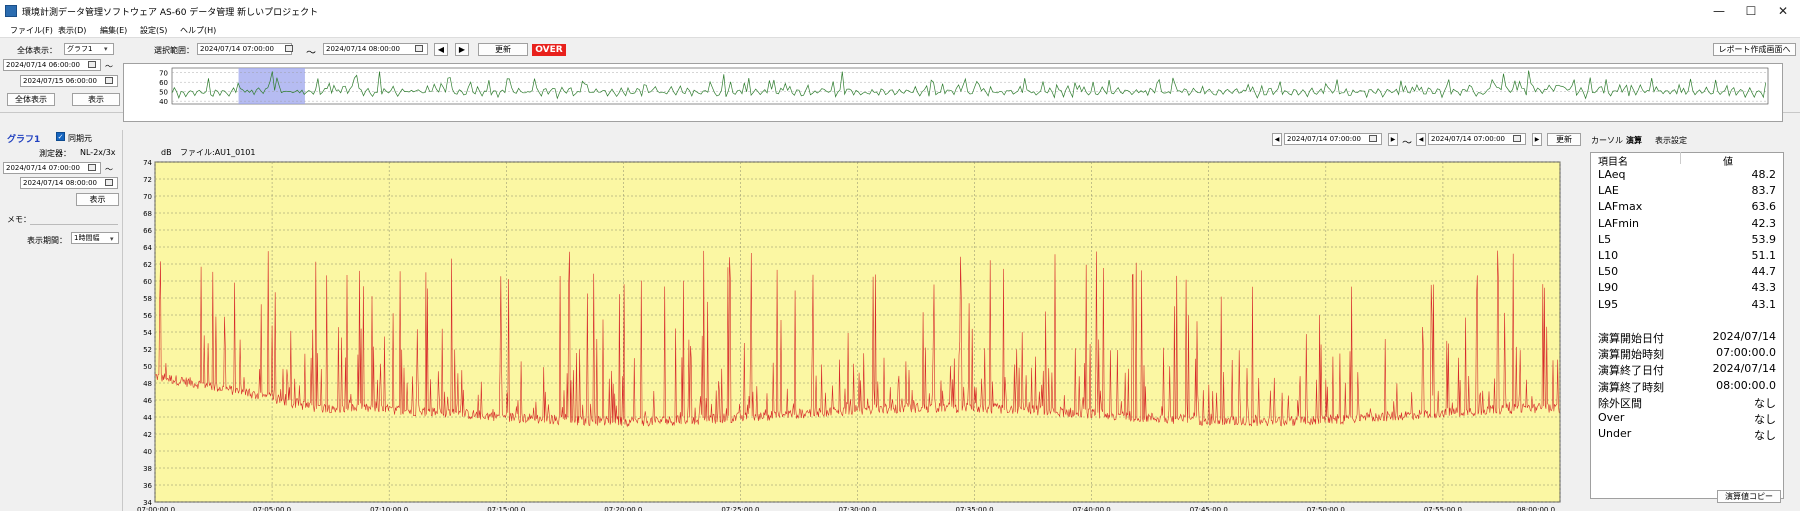 The width and height of the screenshot is (1800, 511). I want to click on overall-show-button: 表示, so click(96, 99).